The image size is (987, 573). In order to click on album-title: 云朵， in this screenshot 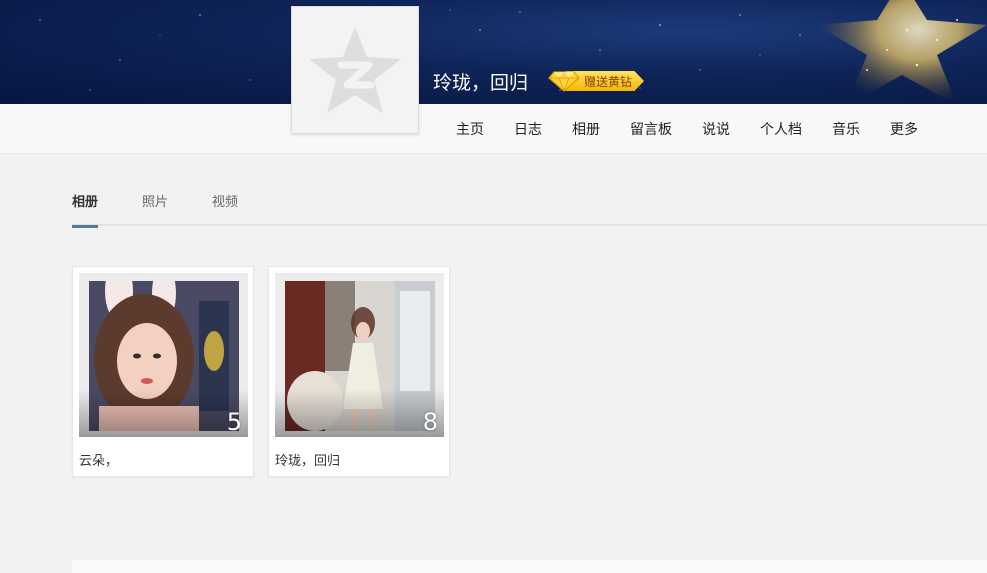, I will do `click(98, 459)`.